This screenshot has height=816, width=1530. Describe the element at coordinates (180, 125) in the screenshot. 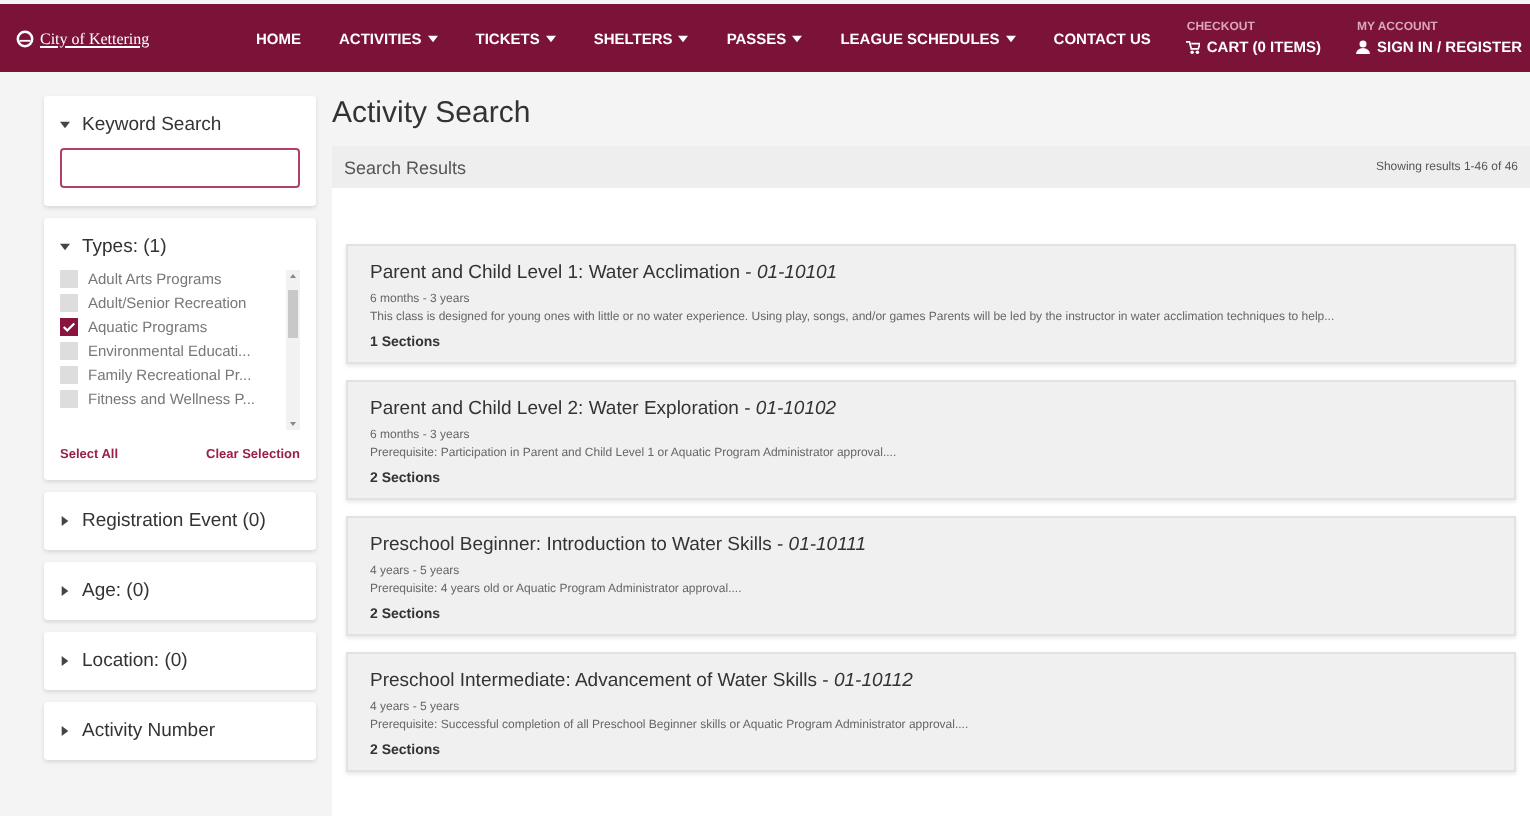

I see `filter-header: Keyword Search` at that location.